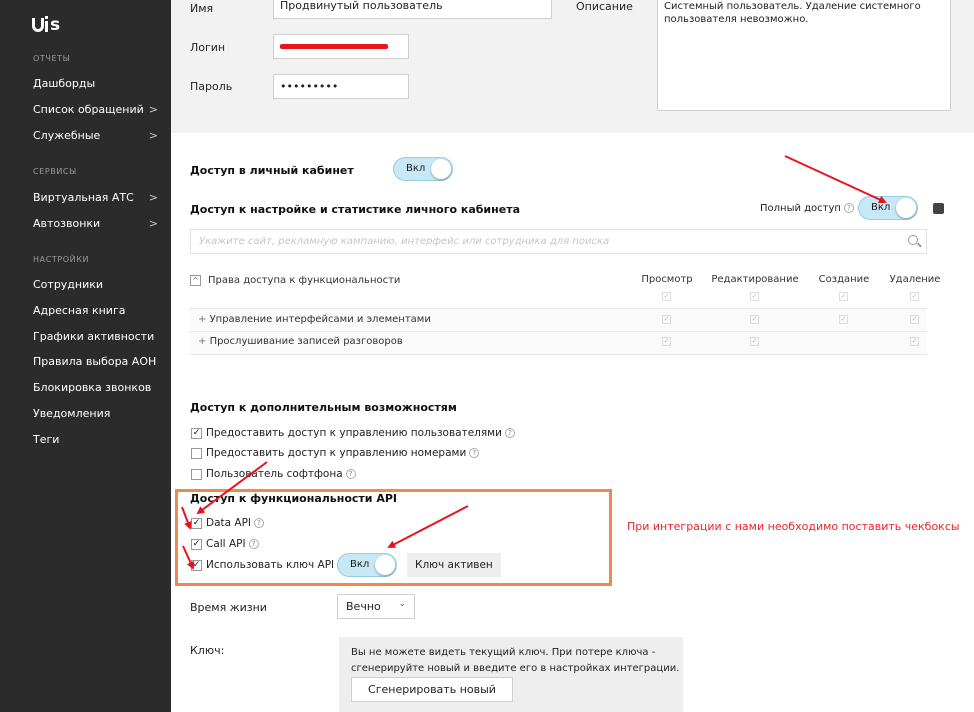 Image resolution: width=974 pixels, height=712 pixels. Describe the element at coordinates (202, 8) in the screenshot. I see `name-label: Имя` at that location.